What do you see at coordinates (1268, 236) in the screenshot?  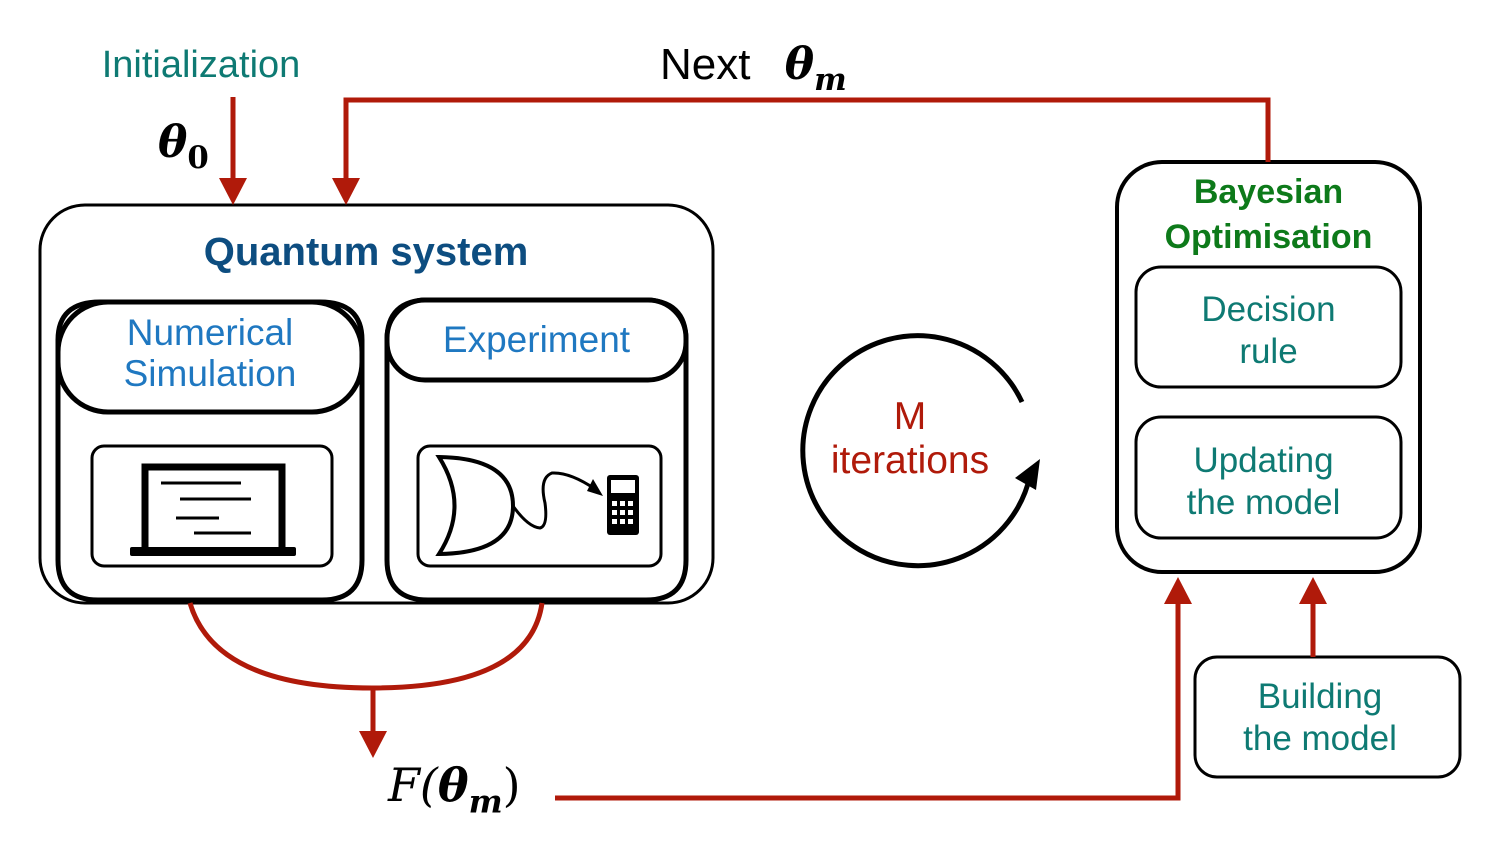 I see `bayesian-title-line2: Optimisation` at bounding box center [1268, 236].